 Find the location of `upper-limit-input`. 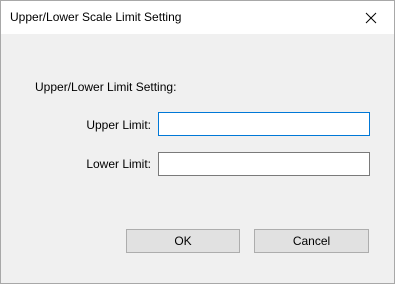

upper-limit-input is located at coordinates (264, 124).